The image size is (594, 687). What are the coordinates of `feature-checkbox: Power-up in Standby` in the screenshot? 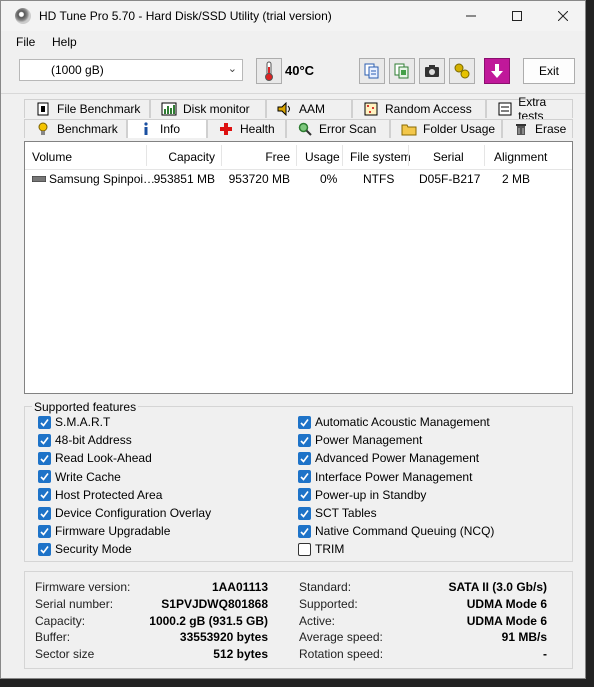 It's located at (362, 495).